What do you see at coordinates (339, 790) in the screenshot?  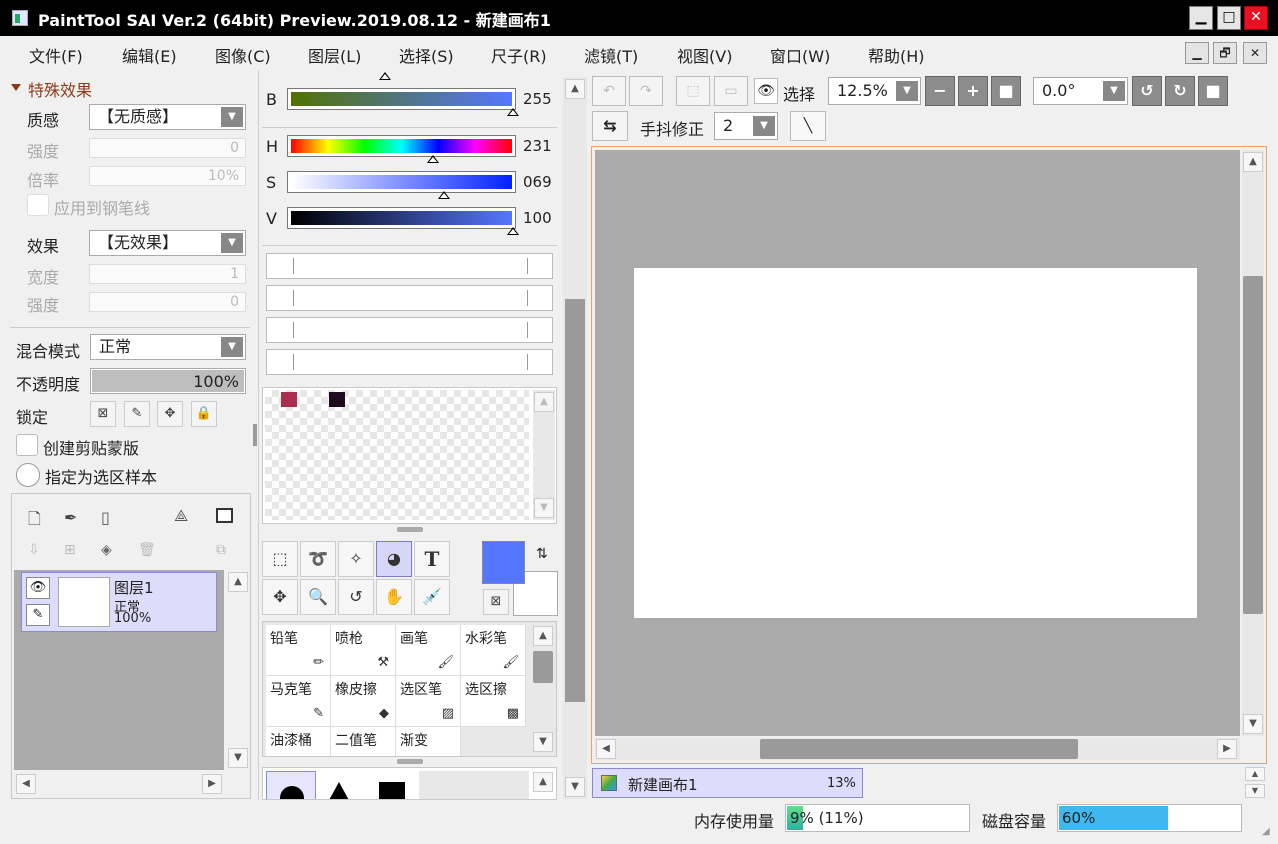 I see `triangle-tip` at bounding box center [339, 790].